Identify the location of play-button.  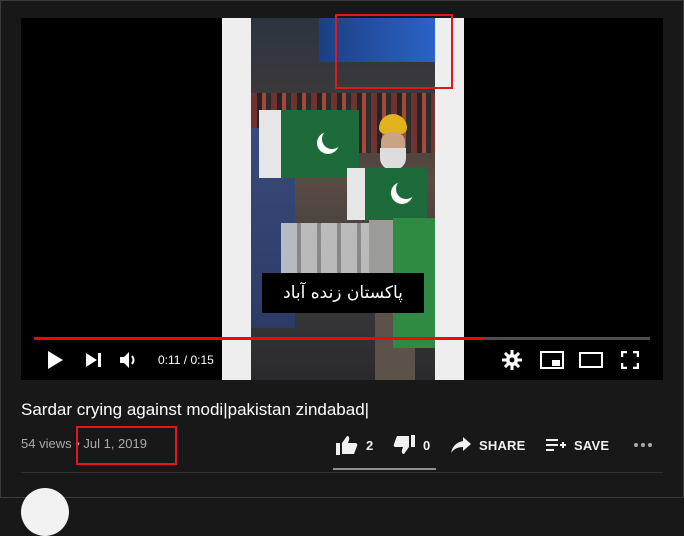
(55, 360).